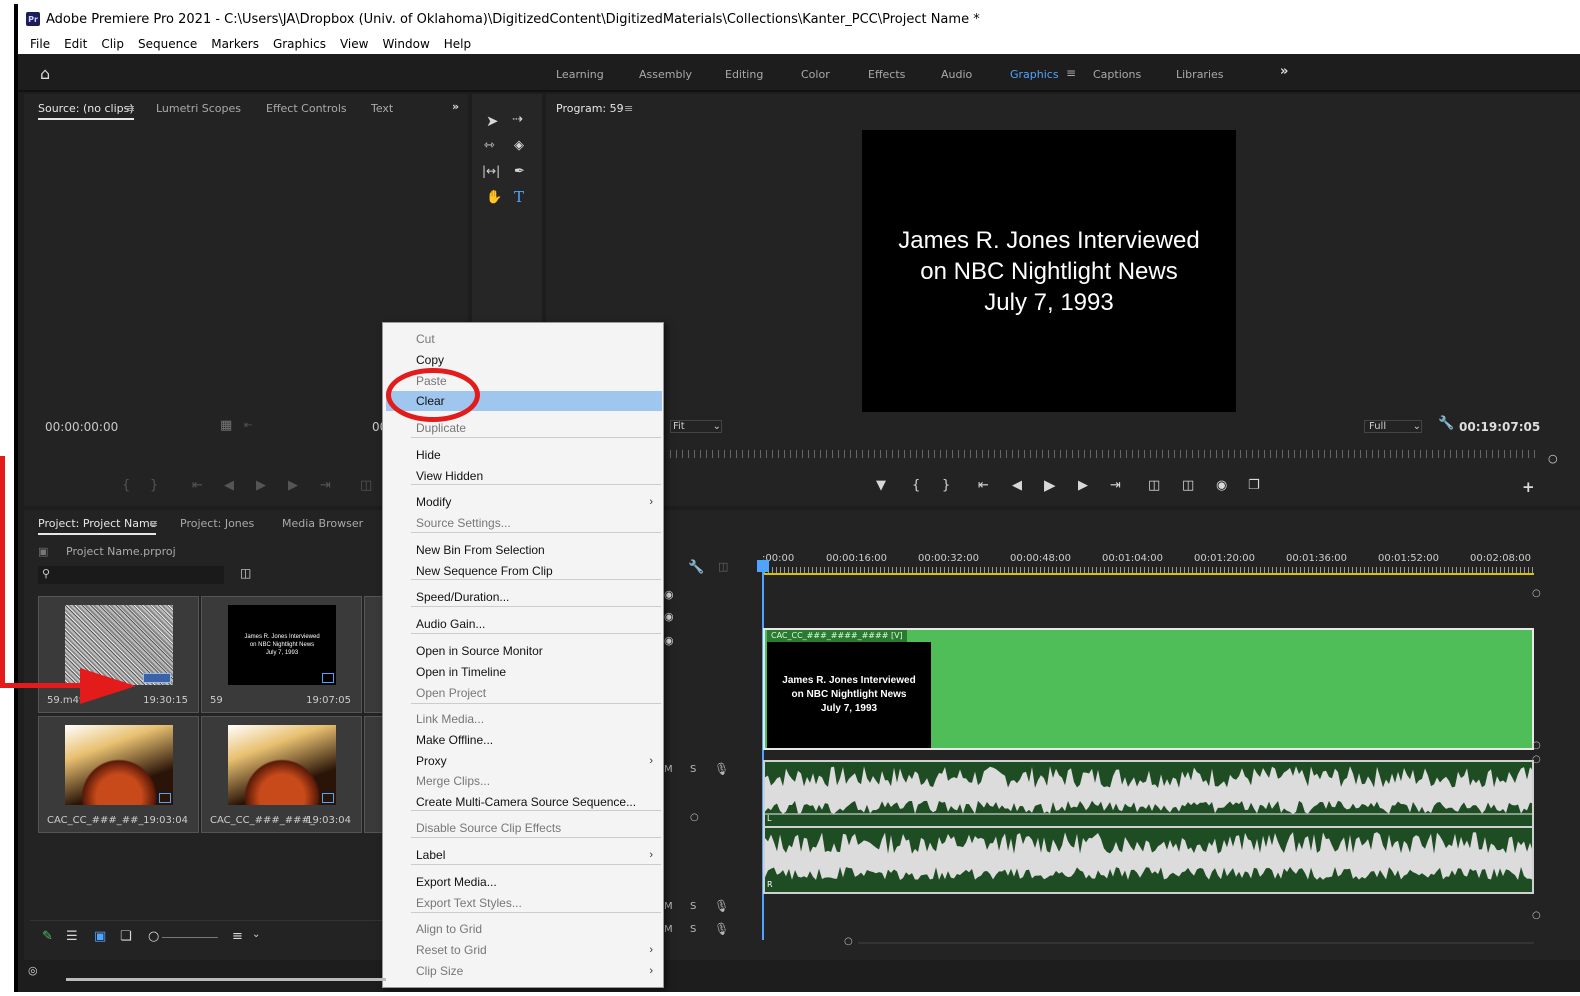 The image size is (1580, 996). Describe the element at coordinates (494, 197) in the screenshot. I see `hand-icon: ✋` at that location.